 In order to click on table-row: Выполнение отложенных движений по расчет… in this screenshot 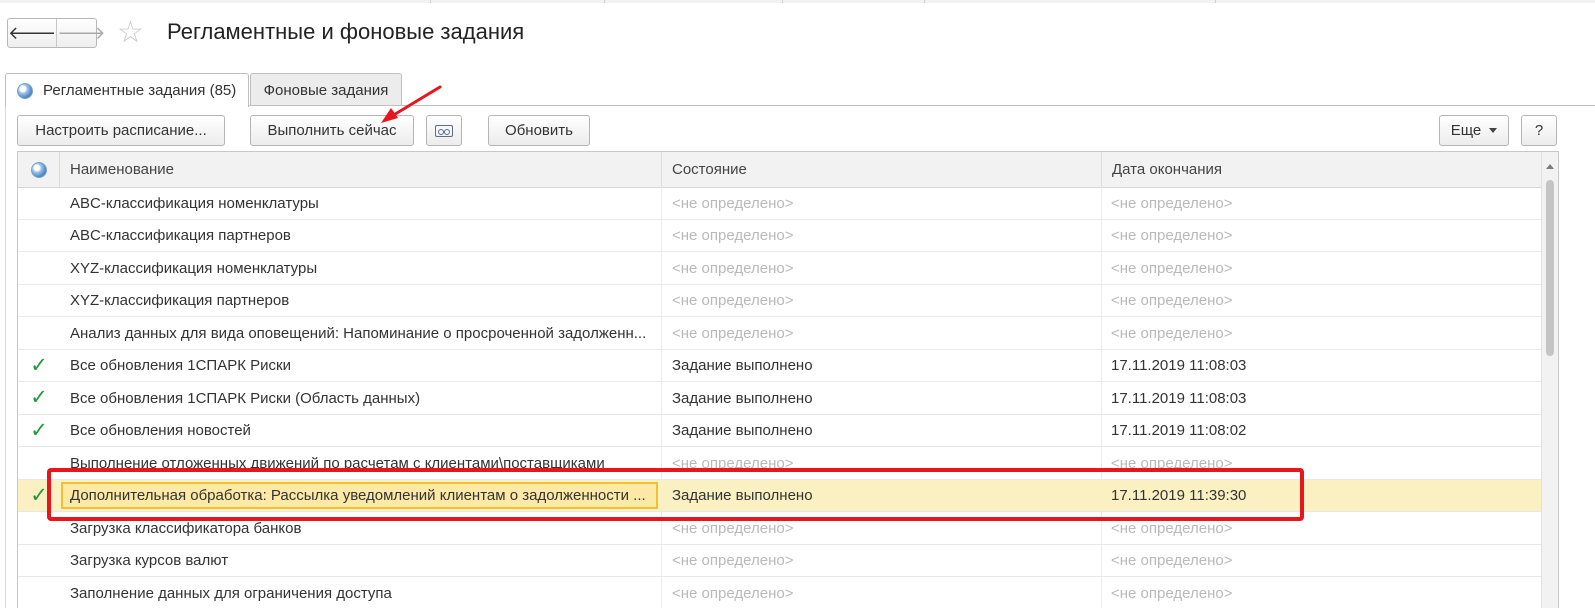, I will do `click(779, 463)`.